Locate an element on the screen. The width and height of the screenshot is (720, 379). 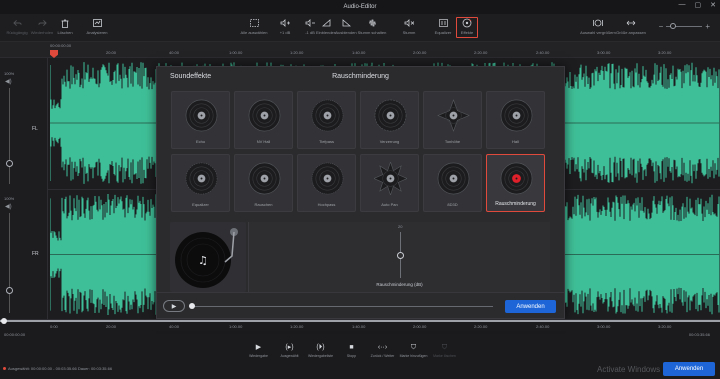
effect-tonhoehe: Tonhöhe is located at coordinates (452, 120).